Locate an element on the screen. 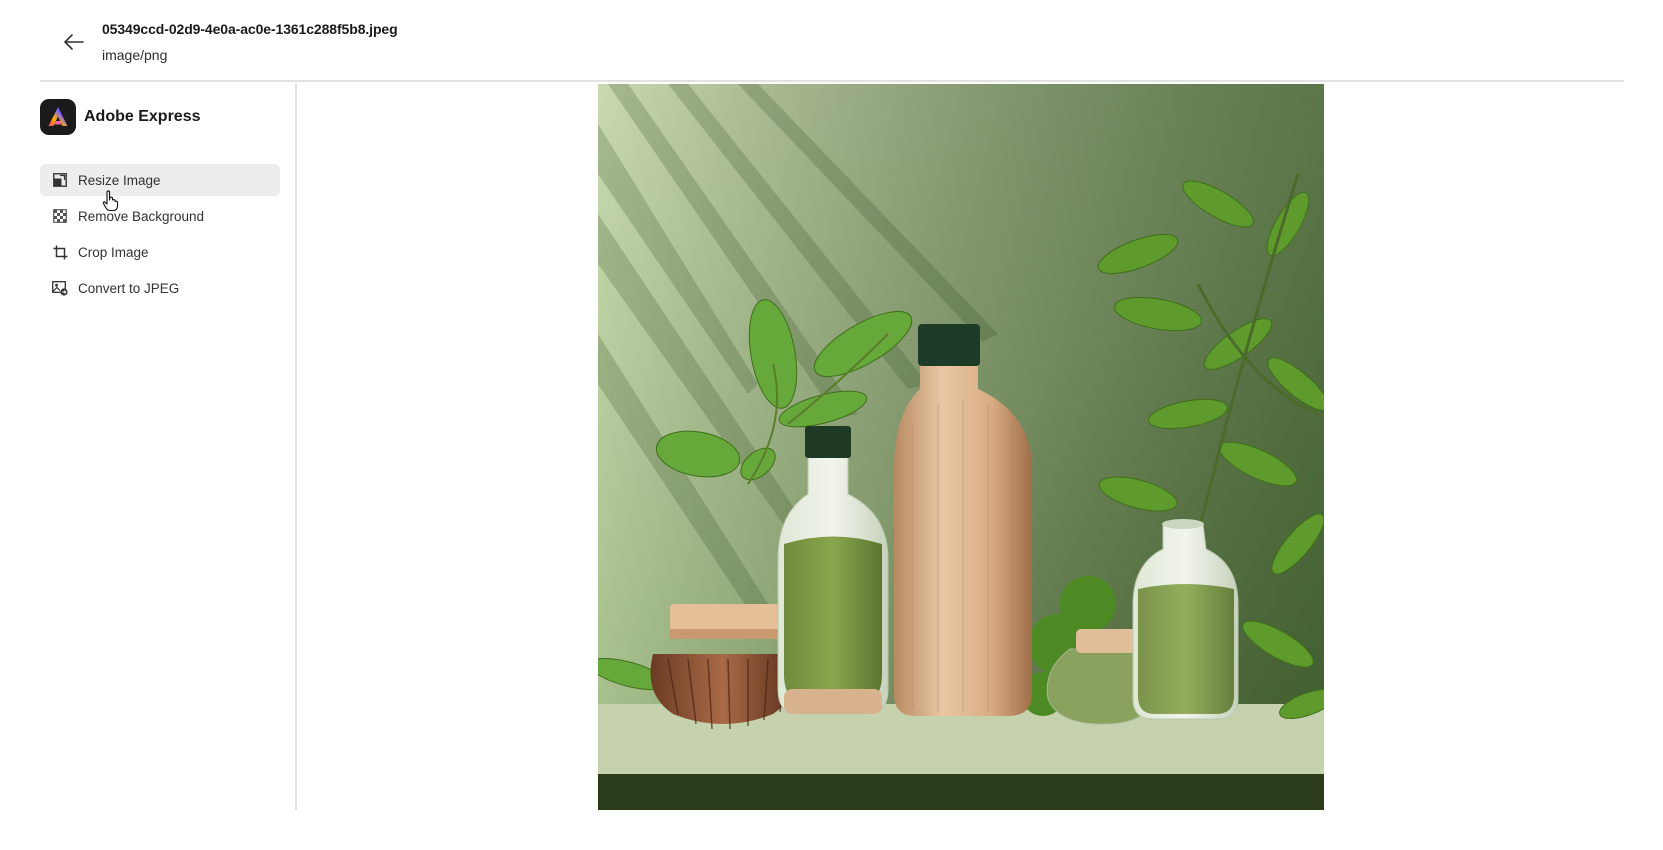 Image resolution: width=1663 pixels, height=850 pixels. back-button is located at coordinates (74, 42).